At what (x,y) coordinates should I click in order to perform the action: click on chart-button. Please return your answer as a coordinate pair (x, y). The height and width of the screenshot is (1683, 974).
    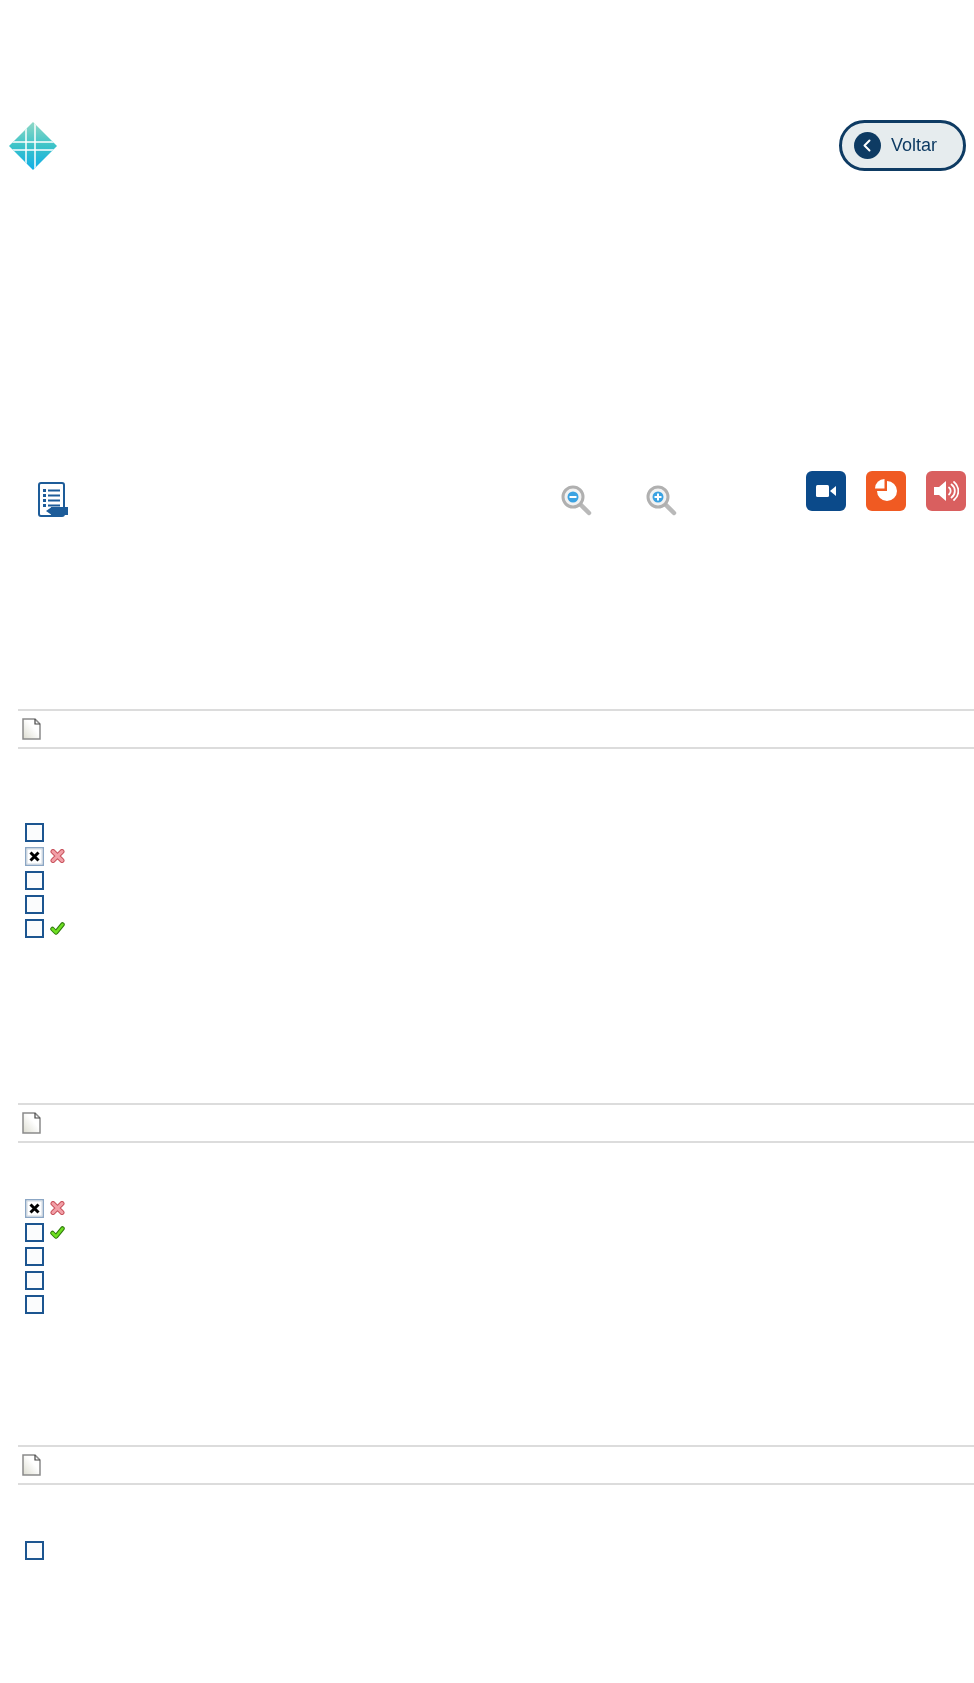
    Looking at the image, I should click on (886, 491).